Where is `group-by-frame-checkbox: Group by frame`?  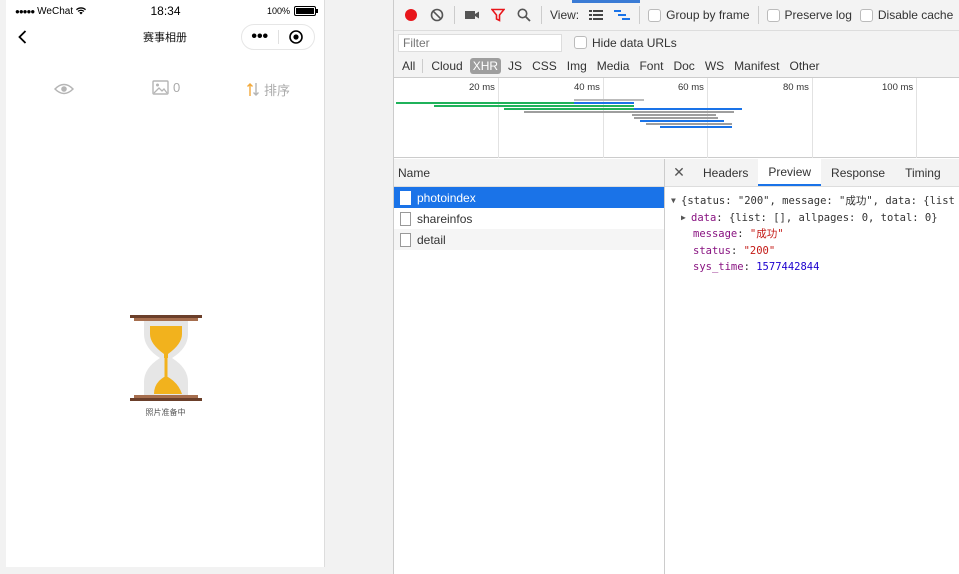 group-by-frame-checkbox: Group by frame is located at coordinates (699, 15).